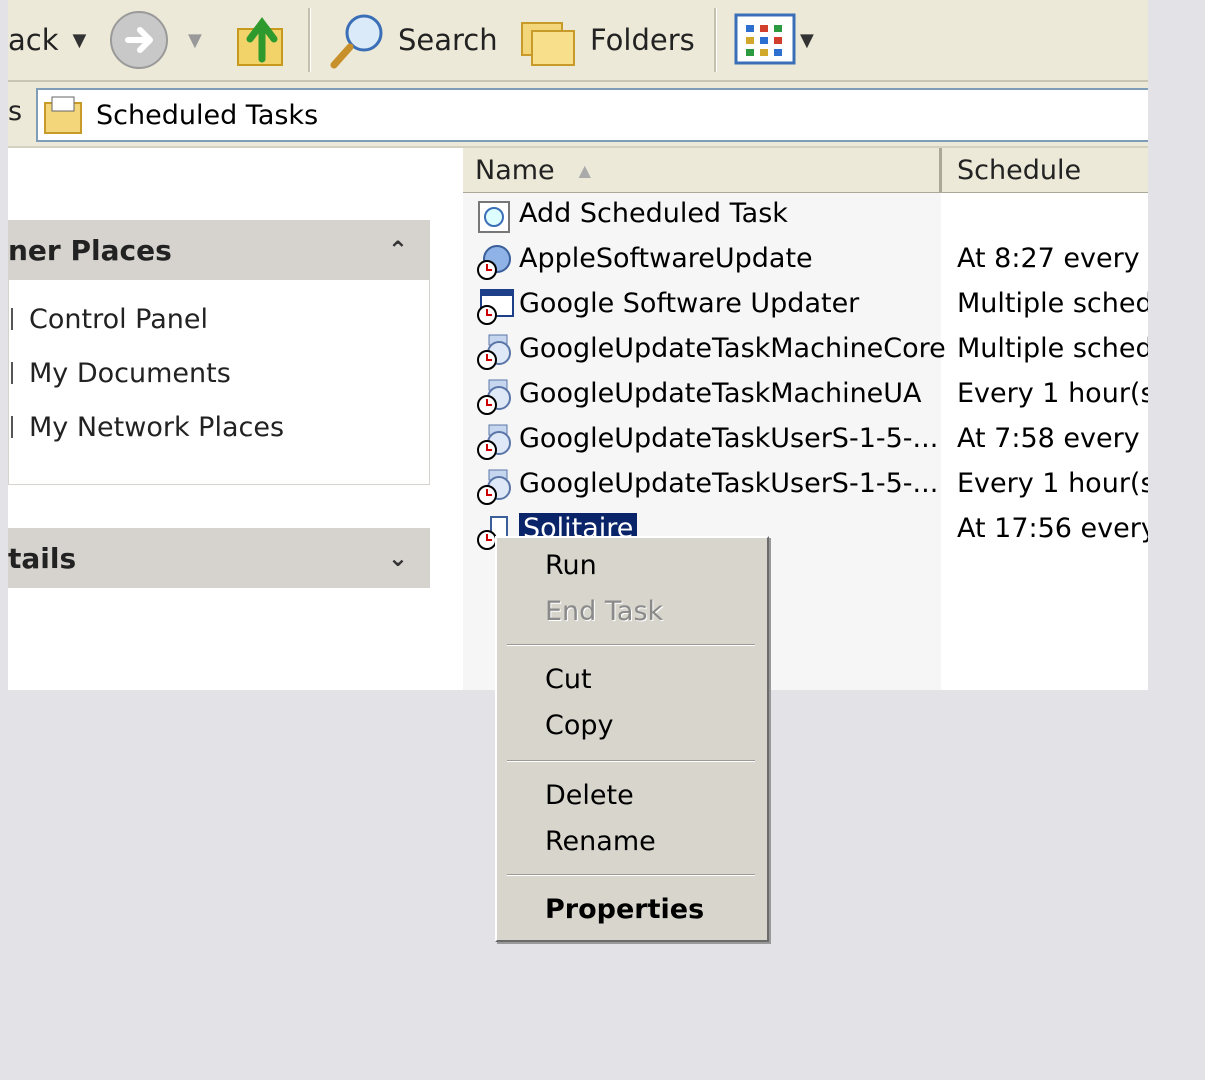 The height and width of the screenshot is (1080, 1205). Describe the element at coordinates (15, 111) in the screenshot. I see `address-label: s` at that location.